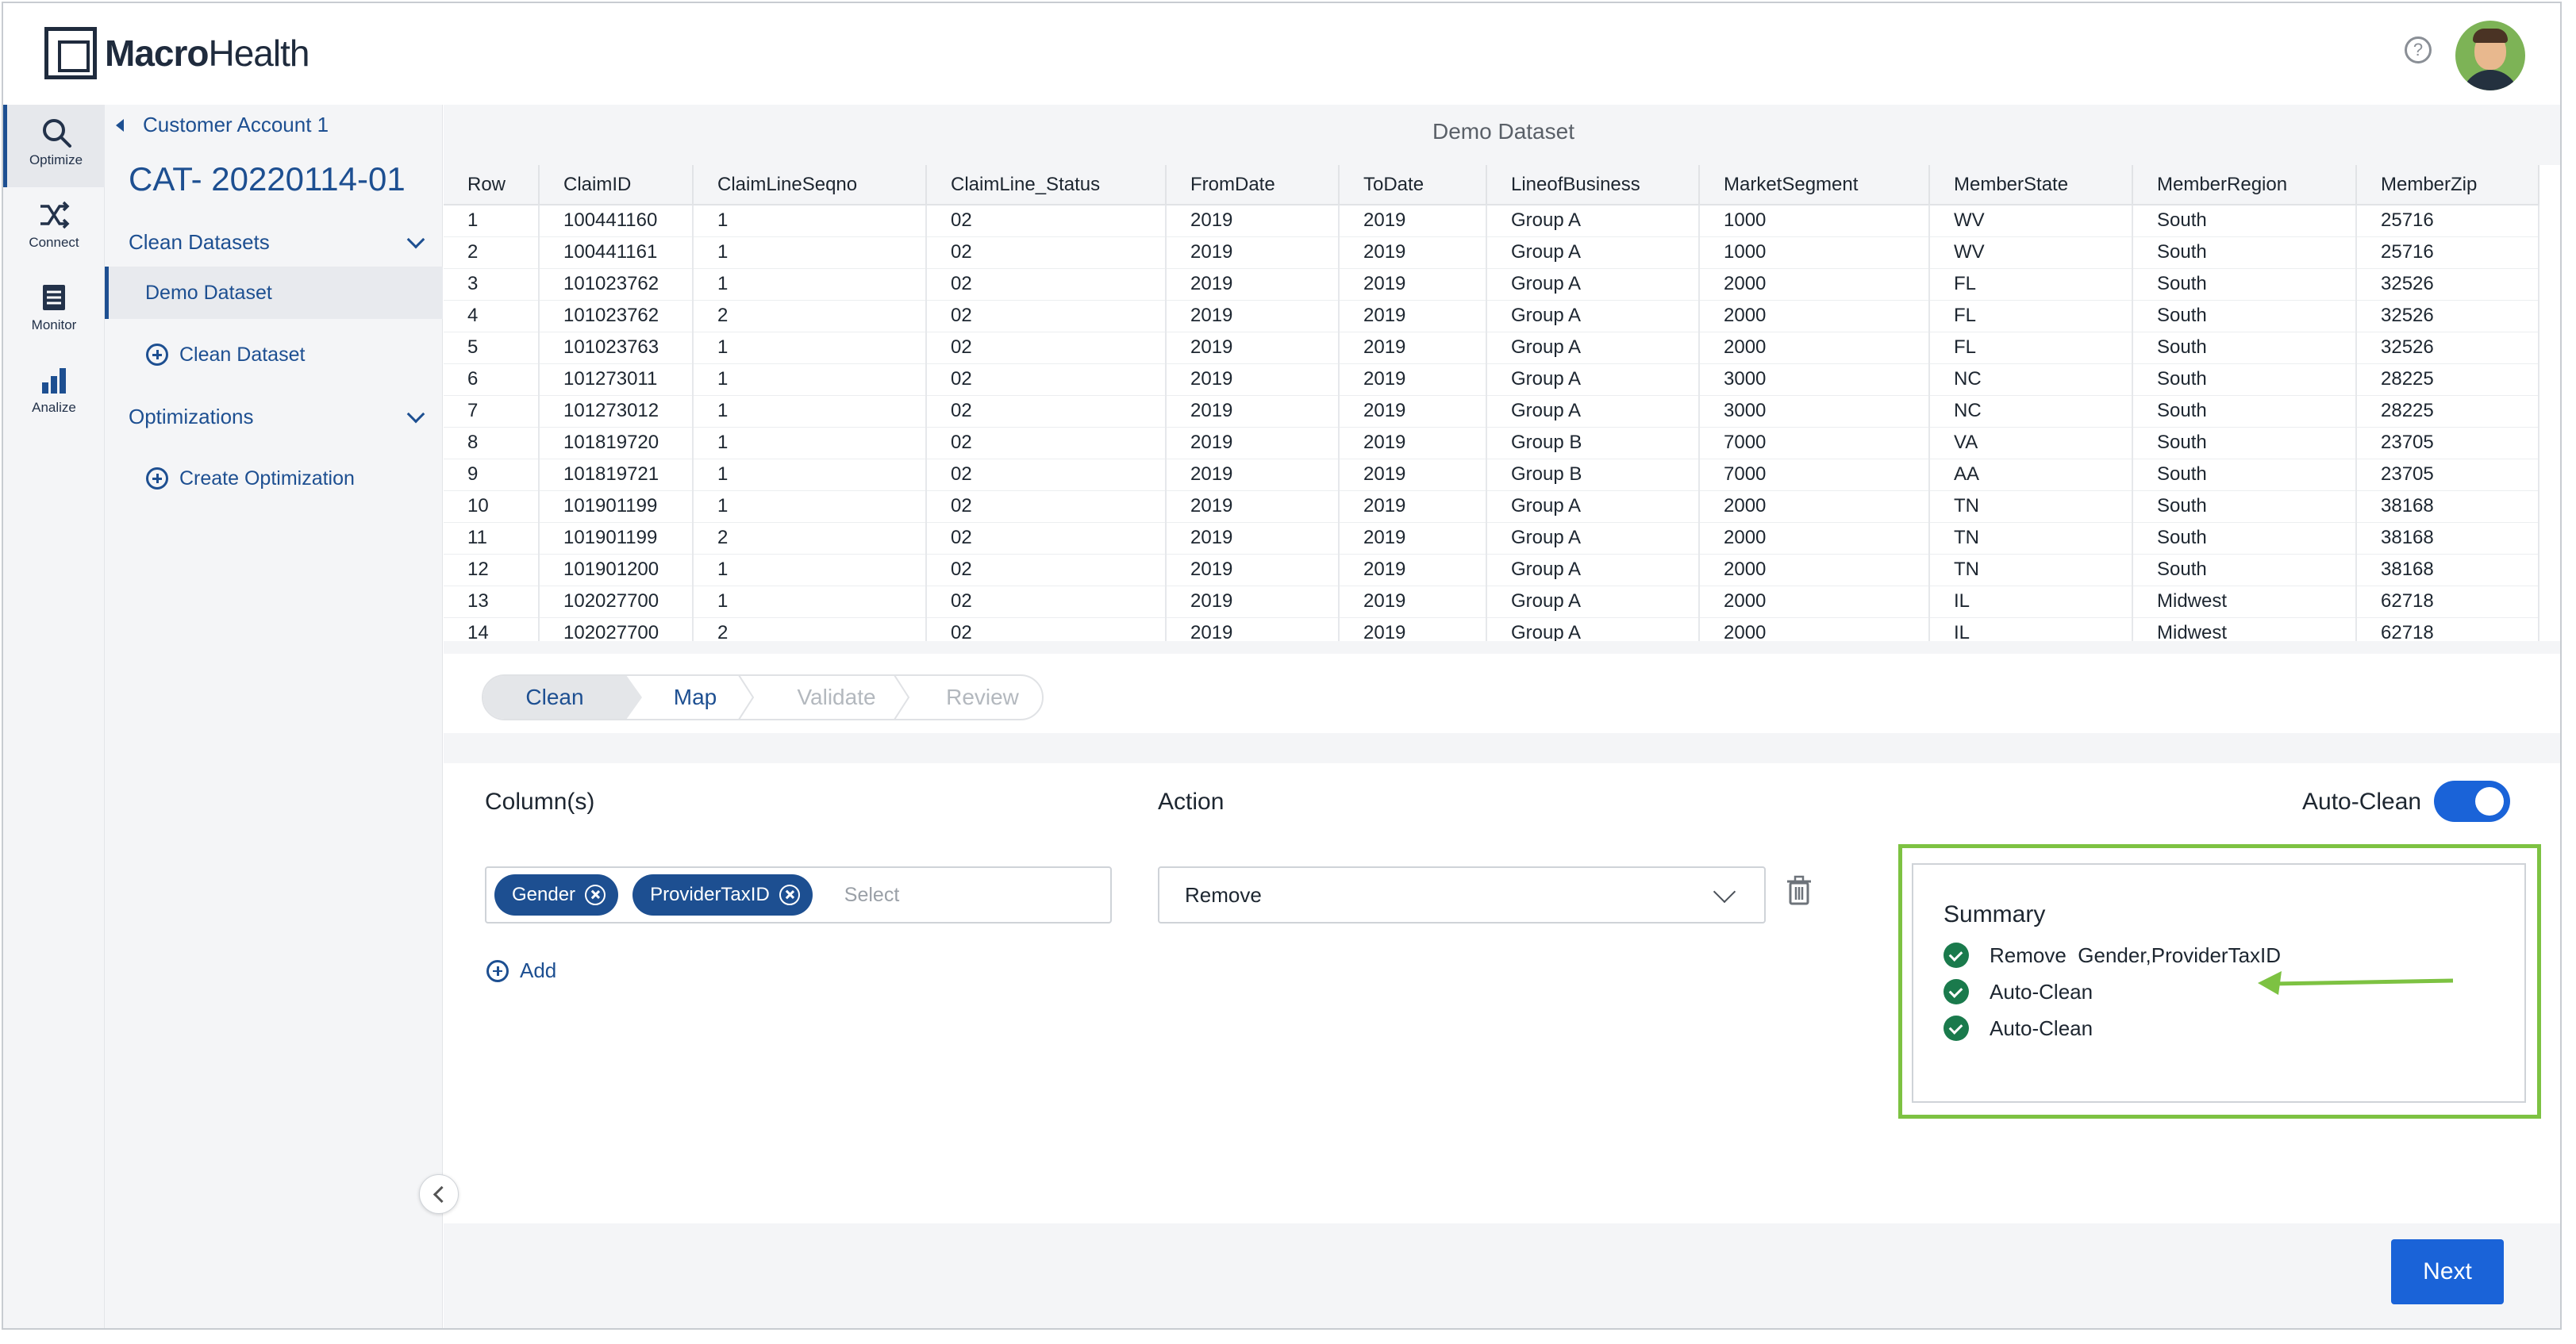 The width and height of the screenshot is (2576, 1344). I want to click on section-optimizations: Optimizations, so click(277, 417).